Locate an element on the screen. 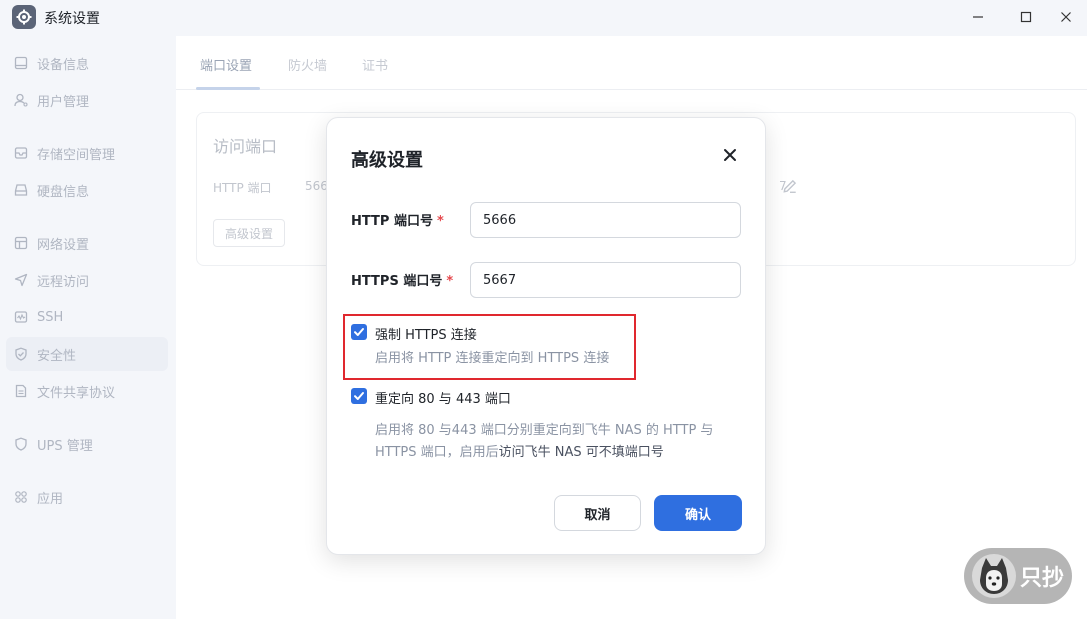 The image size is (1087, 619). minimize-button is located at coordinates (978, 17).